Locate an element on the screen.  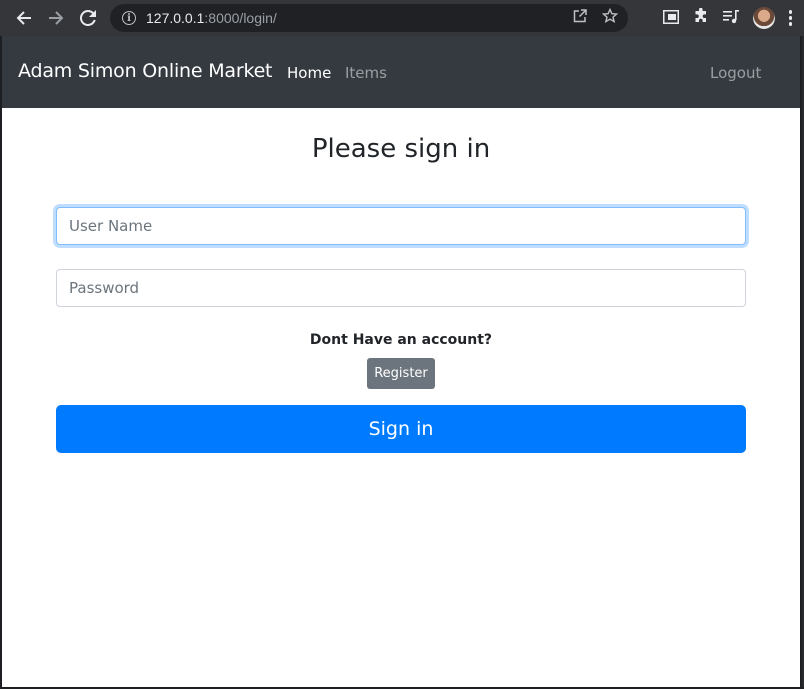
username-input is located at coordinates (401, 226).